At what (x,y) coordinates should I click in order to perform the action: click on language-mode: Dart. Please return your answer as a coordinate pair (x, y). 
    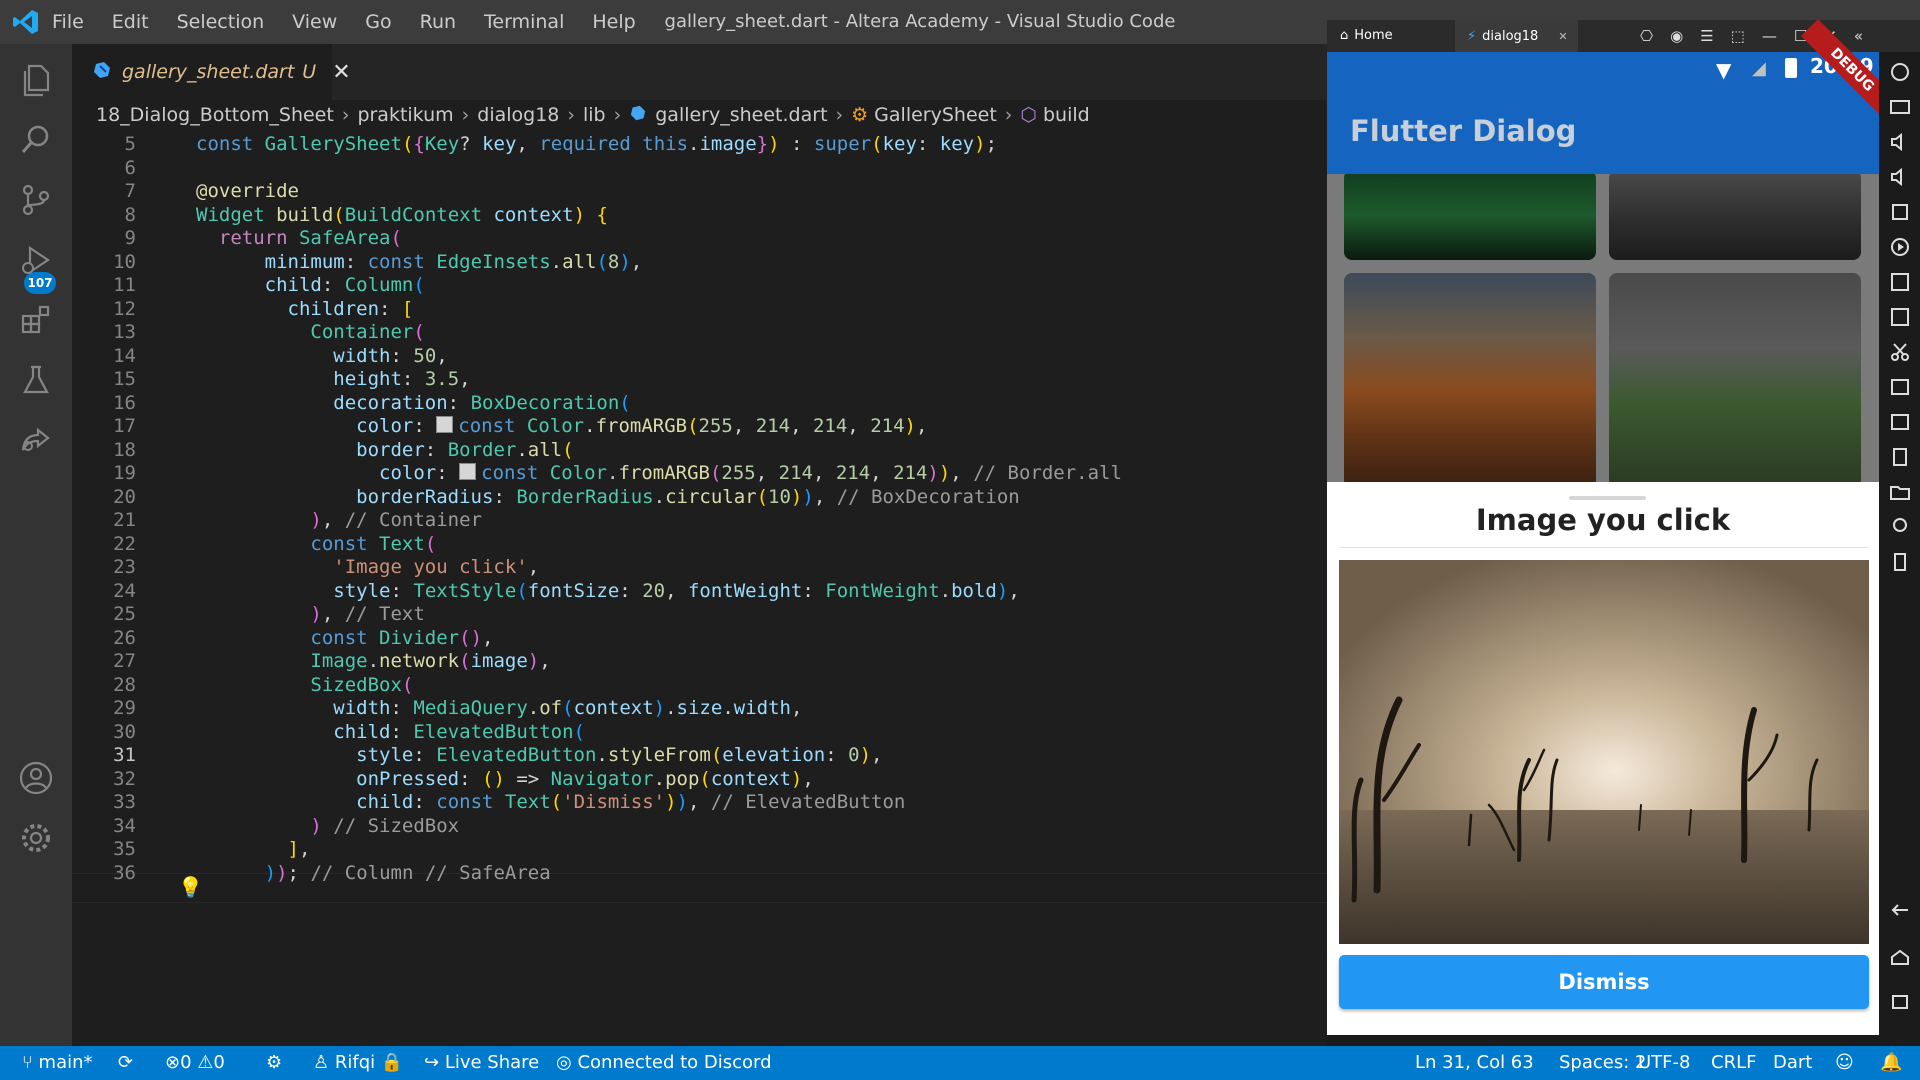
    Looking at the image, I should click on (1792, 1063).